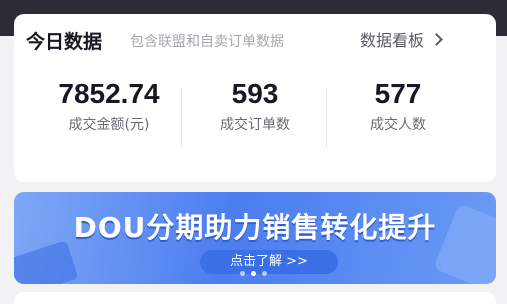  I want to click on metric-sales-amount: 7852.74 成交金额(元), so click(109, 106).